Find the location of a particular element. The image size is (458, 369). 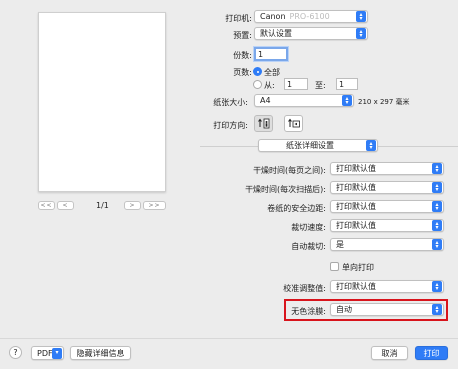

printer-label: 打印机: is located at coordinates (238, 18).